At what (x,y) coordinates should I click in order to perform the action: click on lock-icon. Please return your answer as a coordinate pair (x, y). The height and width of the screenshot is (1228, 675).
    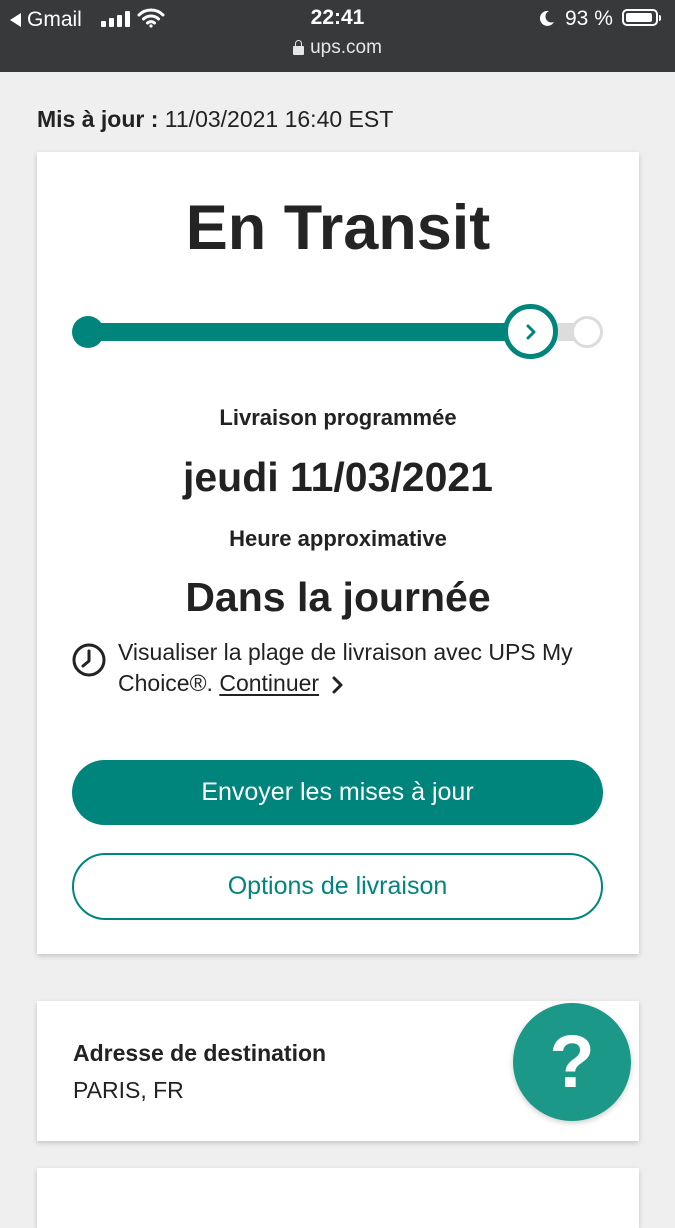
    Looking at the image, I should click on (299, 47).